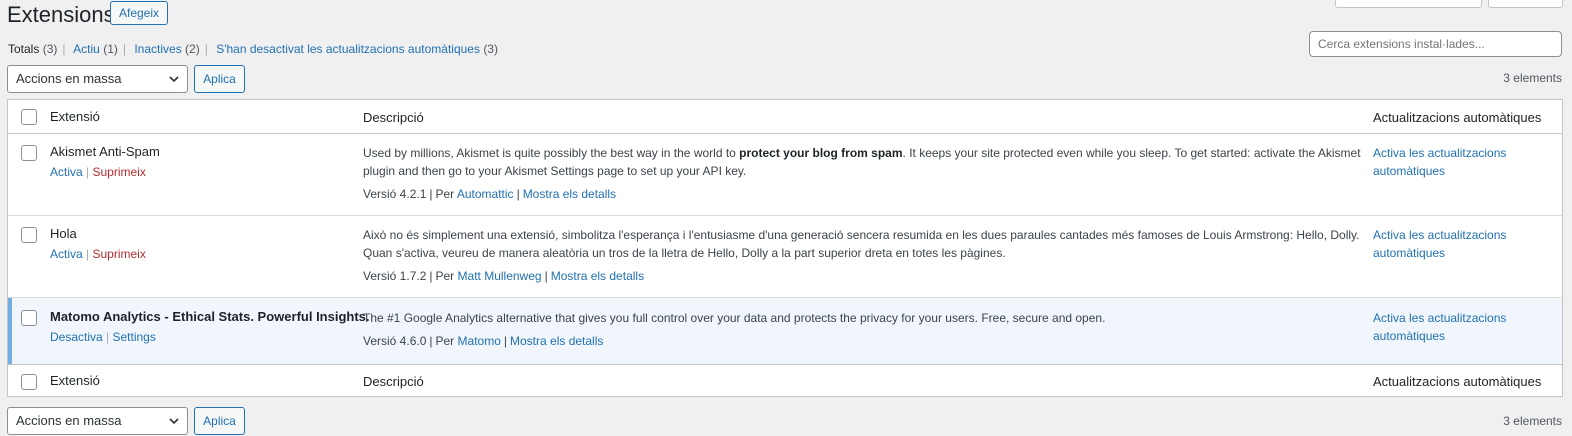 The image size is (1572, 436). I want to click on author-link: Matomo, so click(479, 341).